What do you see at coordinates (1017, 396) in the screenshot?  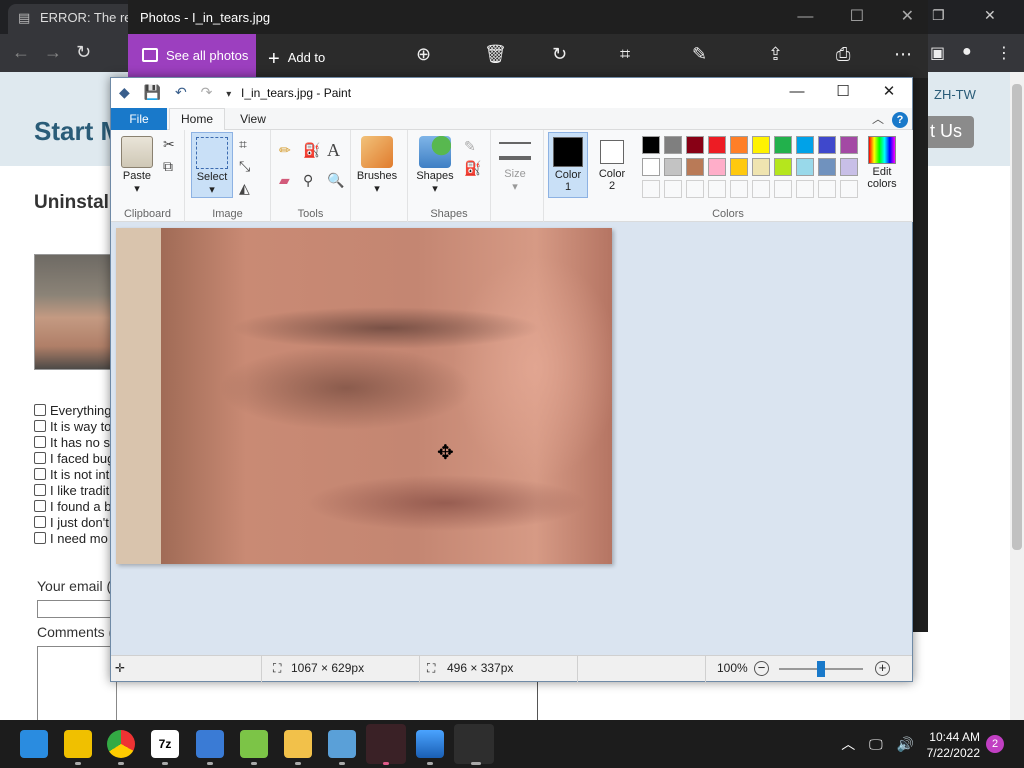 I see `page-scrollbar` at bounding box center [1017, 396].